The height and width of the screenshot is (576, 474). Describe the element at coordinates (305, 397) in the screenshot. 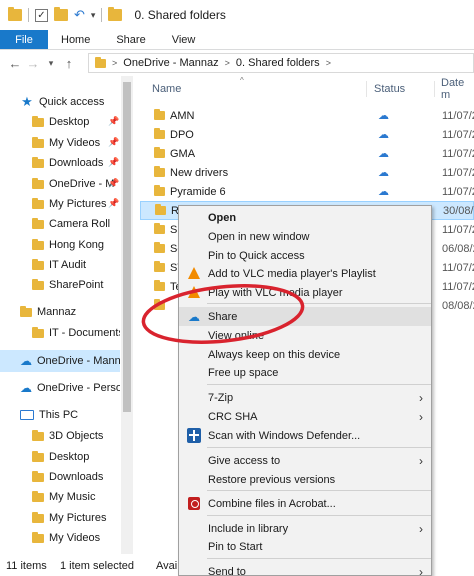

I see `menu-item: 7-Zip ›` at that location.